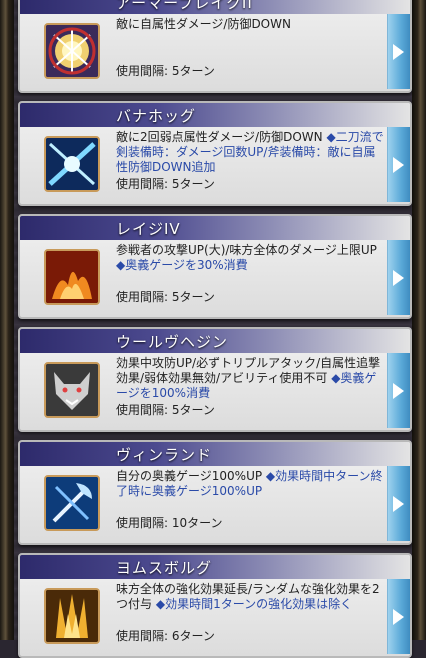  What do you see at coordinates (164, 568) in the screenshot?
I see `skill-name: ヨムスボルグ` at bounding box center [164, 568].